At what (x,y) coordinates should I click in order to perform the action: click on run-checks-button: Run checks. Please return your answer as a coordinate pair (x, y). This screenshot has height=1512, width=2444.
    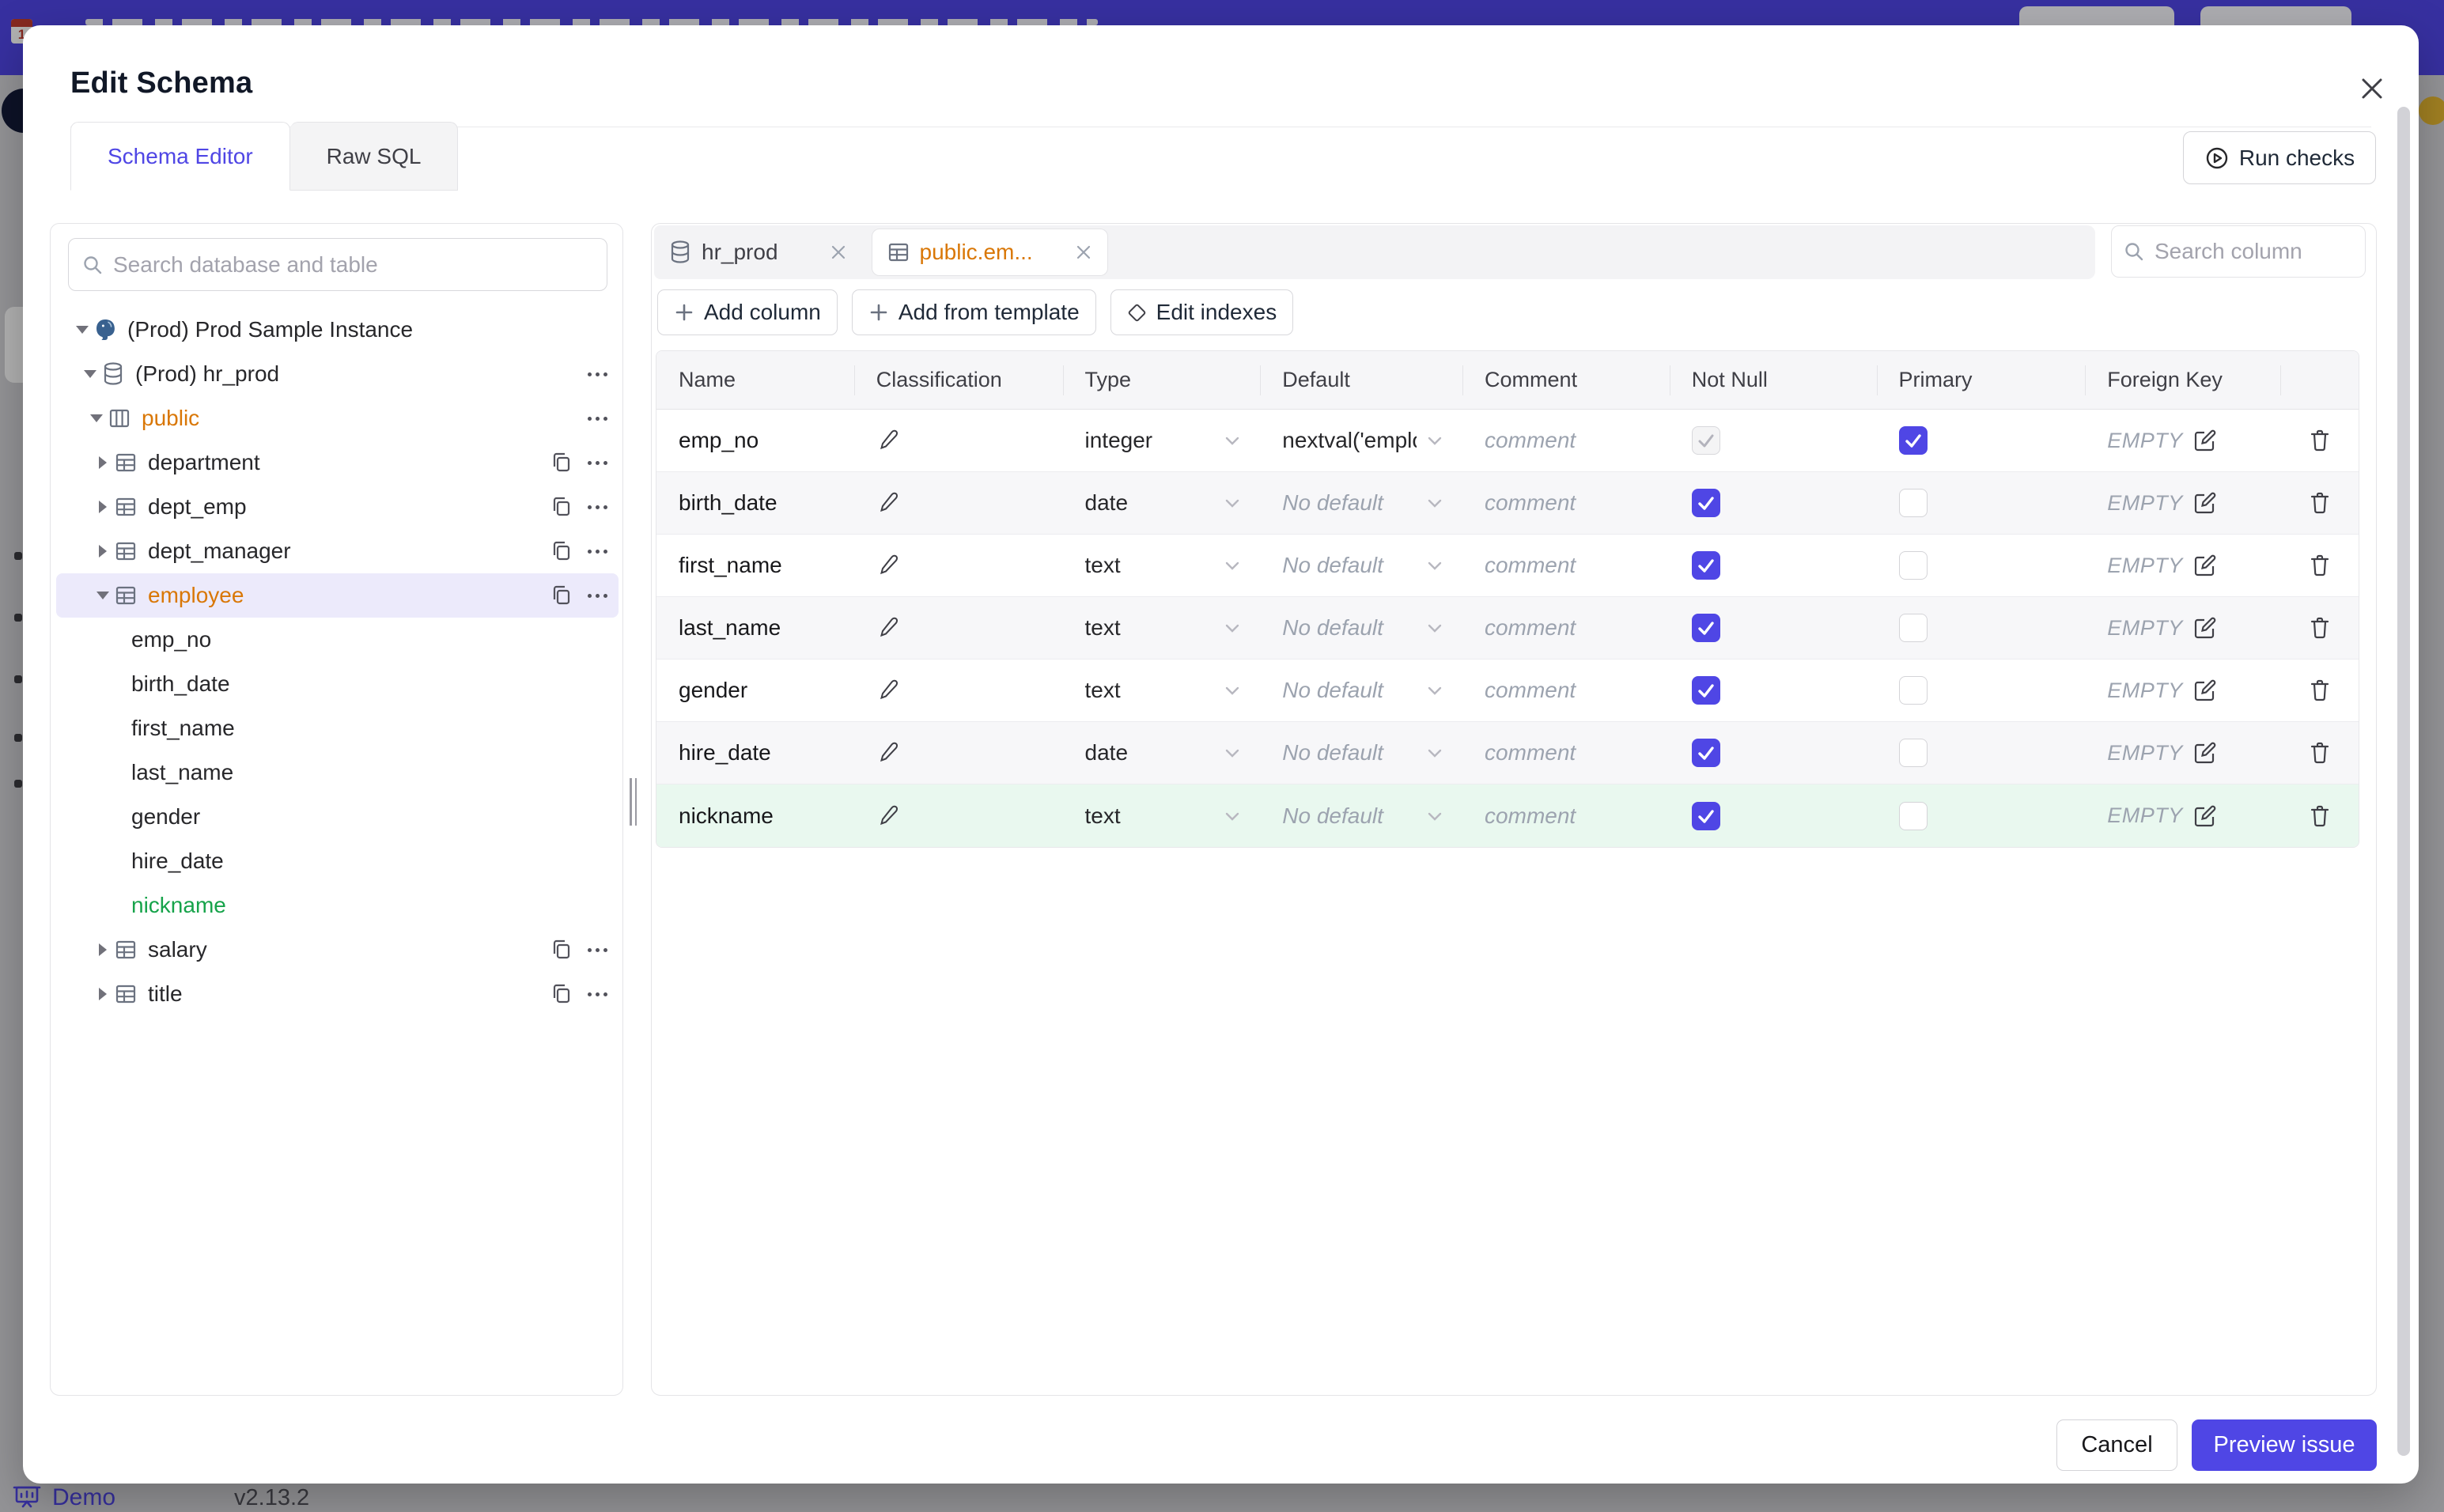
    Looking at the image, I should click on (2279, 158).